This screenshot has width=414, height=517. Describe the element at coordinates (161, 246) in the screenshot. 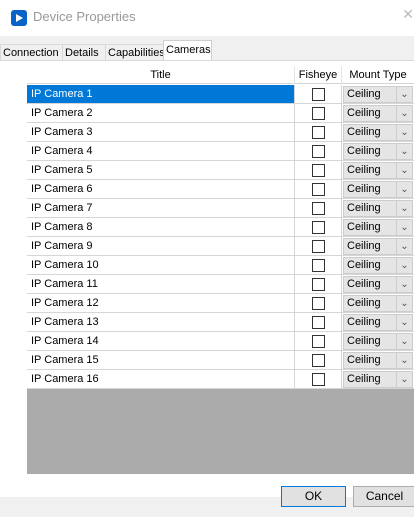

I see `camera-title-cell: IP Camera 9` at that location.